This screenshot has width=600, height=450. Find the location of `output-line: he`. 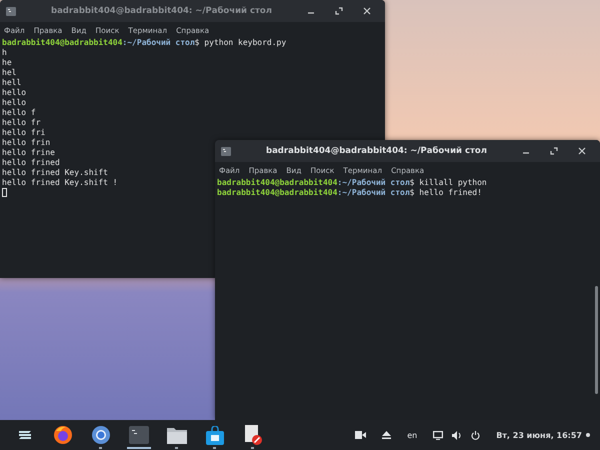

output-line: he is located at coordinates (7, 63).